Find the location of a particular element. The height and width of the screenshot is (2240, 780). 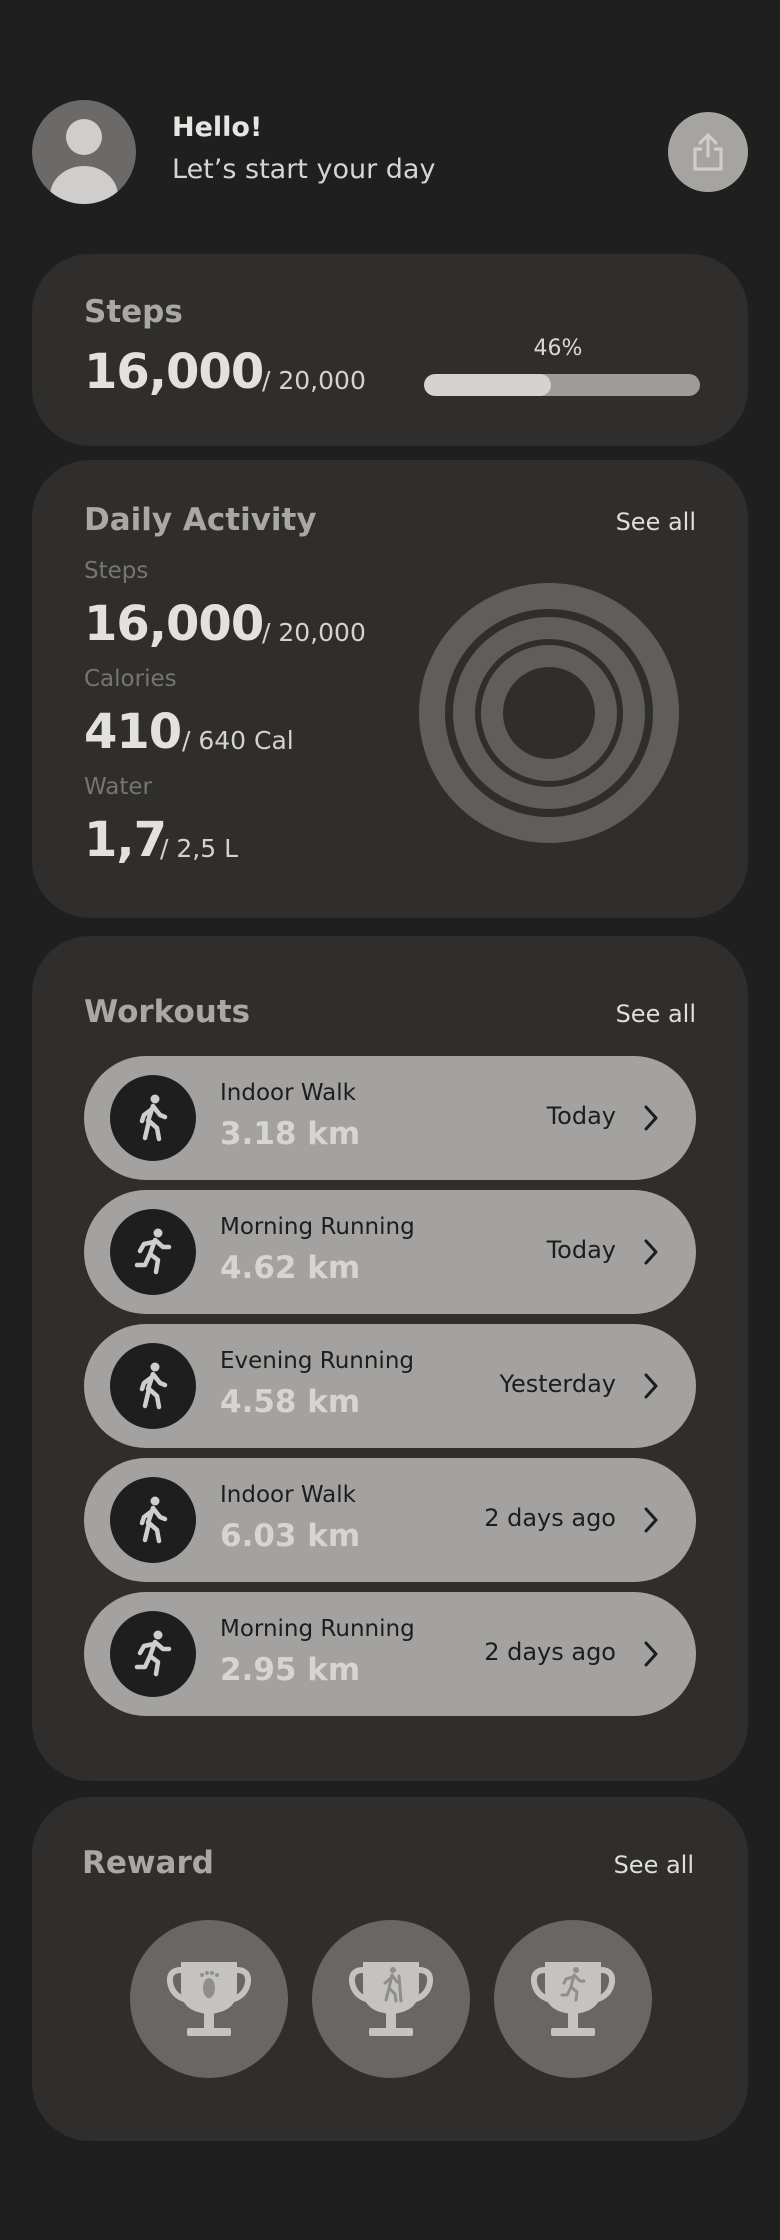

metric-steps-goal: / 20,000 is located at coordinates (314, 632).